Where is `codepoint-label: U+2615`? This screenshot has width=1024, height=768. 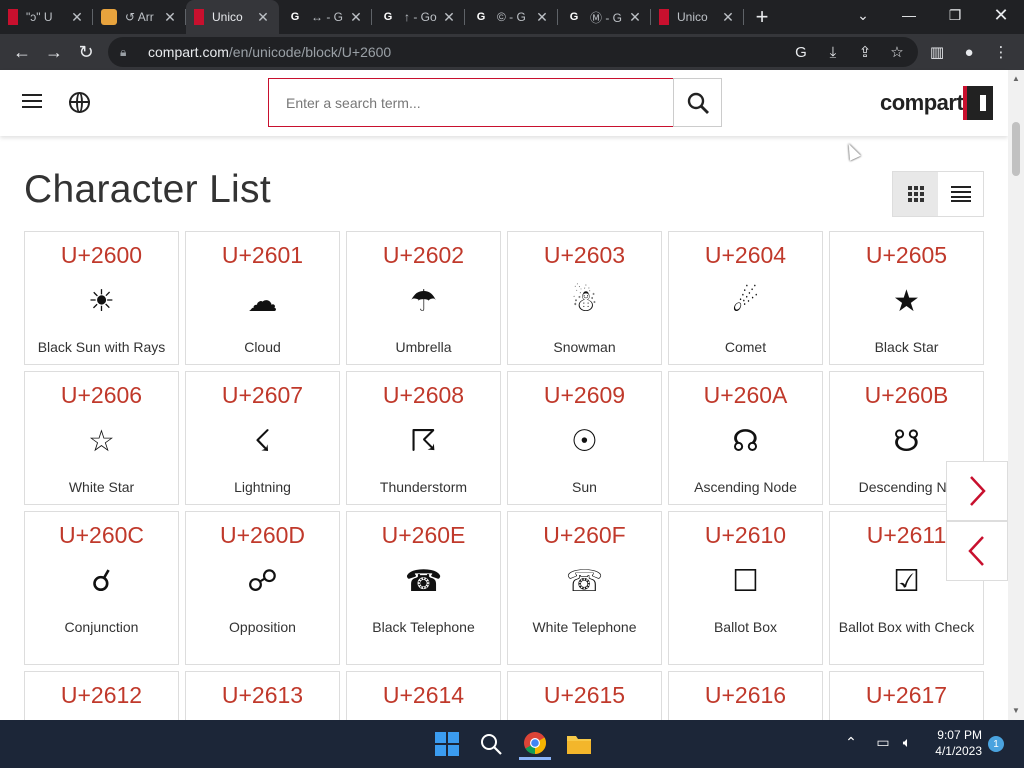
codepoint-label: U+2615 is located at coordinates (584, 695).